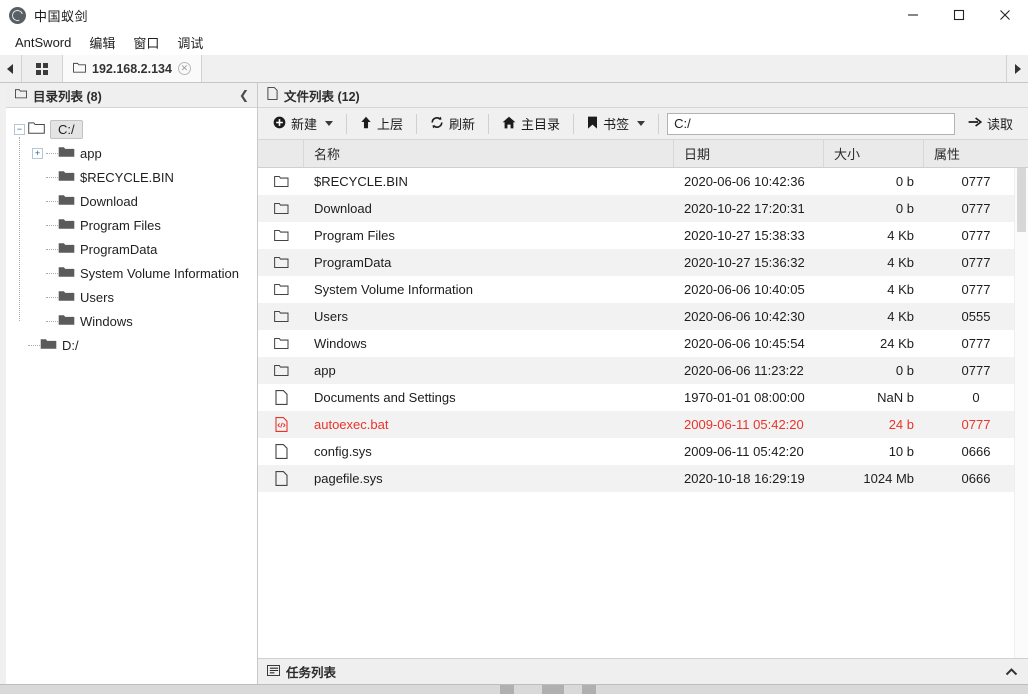 Image resolution: width=1028 pixels, height=694 pixels. I want to click on tree-node-recycle-bin: $RECYCLE.BIN, so click(144, 177).